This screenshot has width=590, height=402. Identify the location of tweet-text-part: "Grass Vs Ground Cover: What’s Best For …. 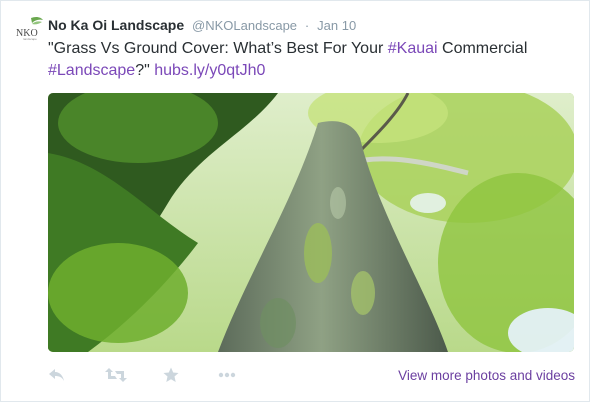
(218, 48).